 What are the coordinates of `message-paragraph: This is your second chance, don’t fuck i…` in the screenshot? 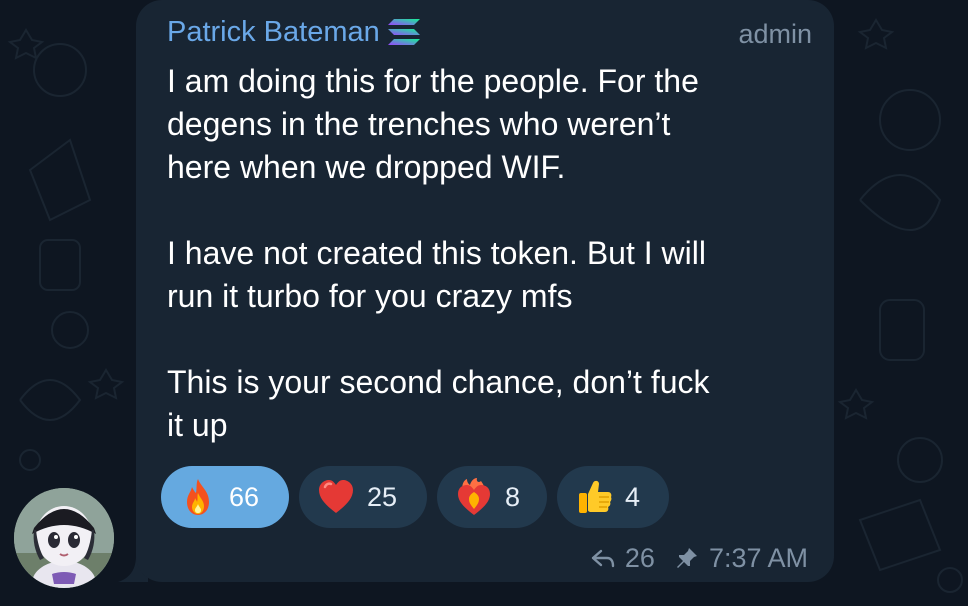 It's located at (438, 403).